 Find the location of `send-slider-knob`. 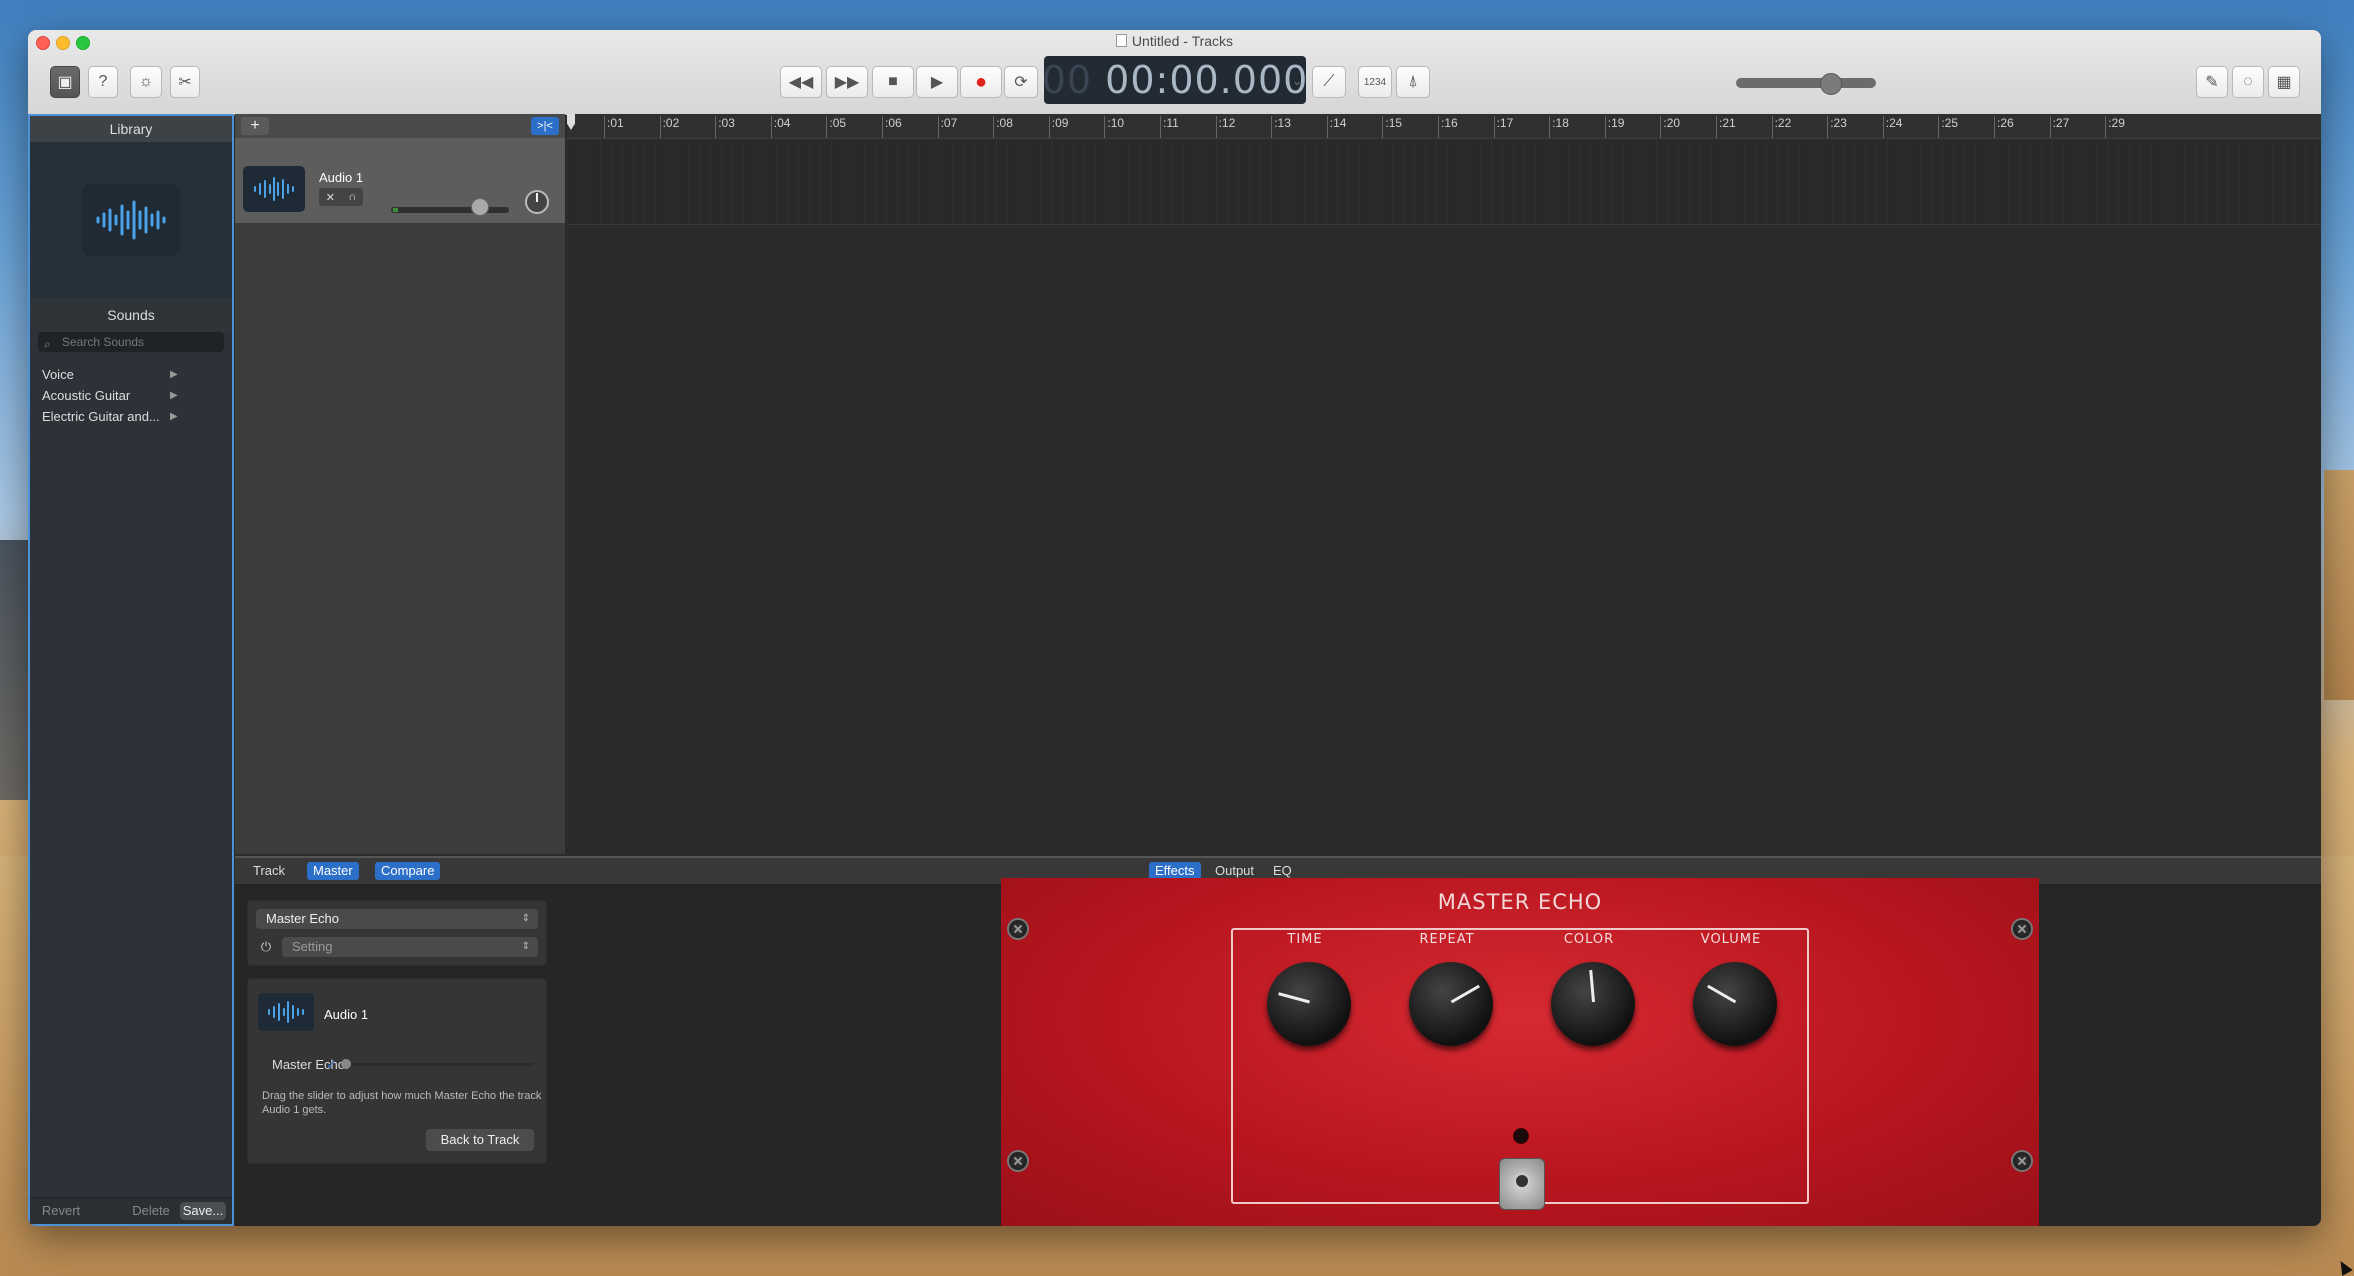

send-slider-knob is located at coordinates (346, 1064).